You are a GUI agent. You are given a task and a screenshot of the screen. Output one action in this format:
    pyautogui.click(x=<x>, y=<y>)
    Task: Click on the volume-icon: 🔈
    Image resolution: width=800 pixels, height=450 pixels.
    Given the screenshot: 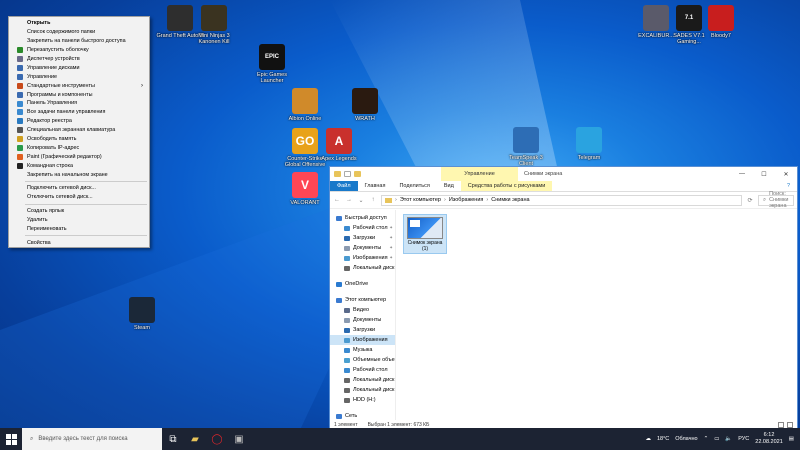 What is the action you would take?
    pyautogui.click(x=728, y=439)
    